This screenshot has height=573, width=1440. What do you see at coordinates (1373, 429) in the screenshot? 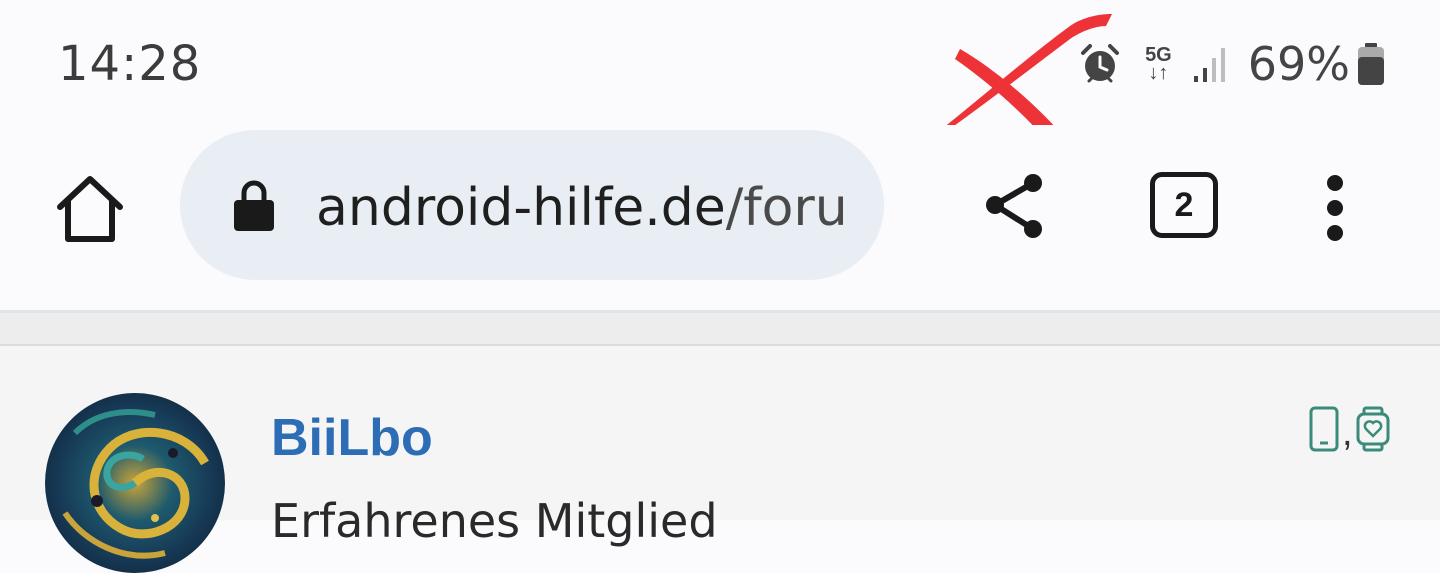
I see `smartwatch-icon` at bounding box center [1373, 429].